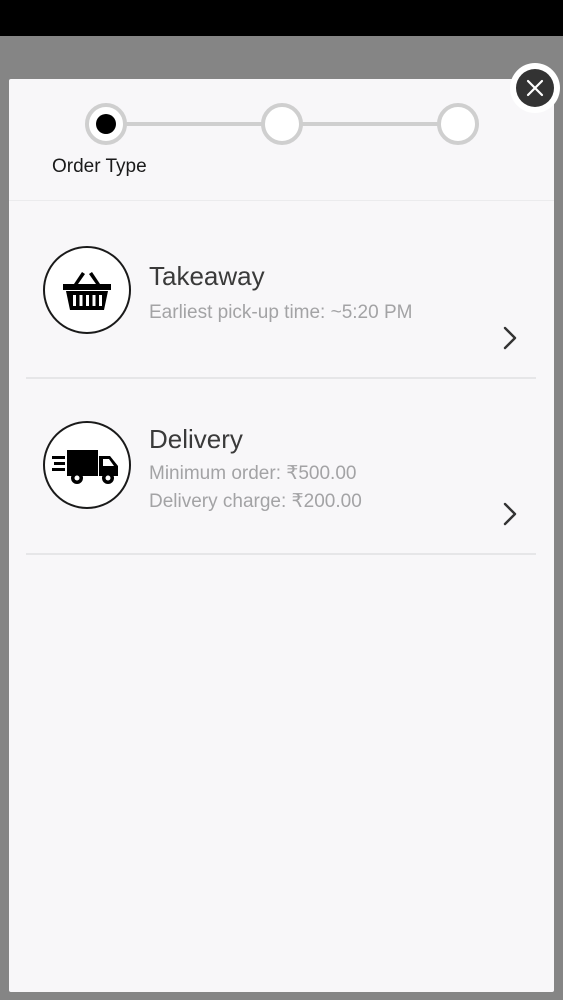 The width and height of the screenshot is (563, 1000). I want to click on close-button, so click(535, 88).